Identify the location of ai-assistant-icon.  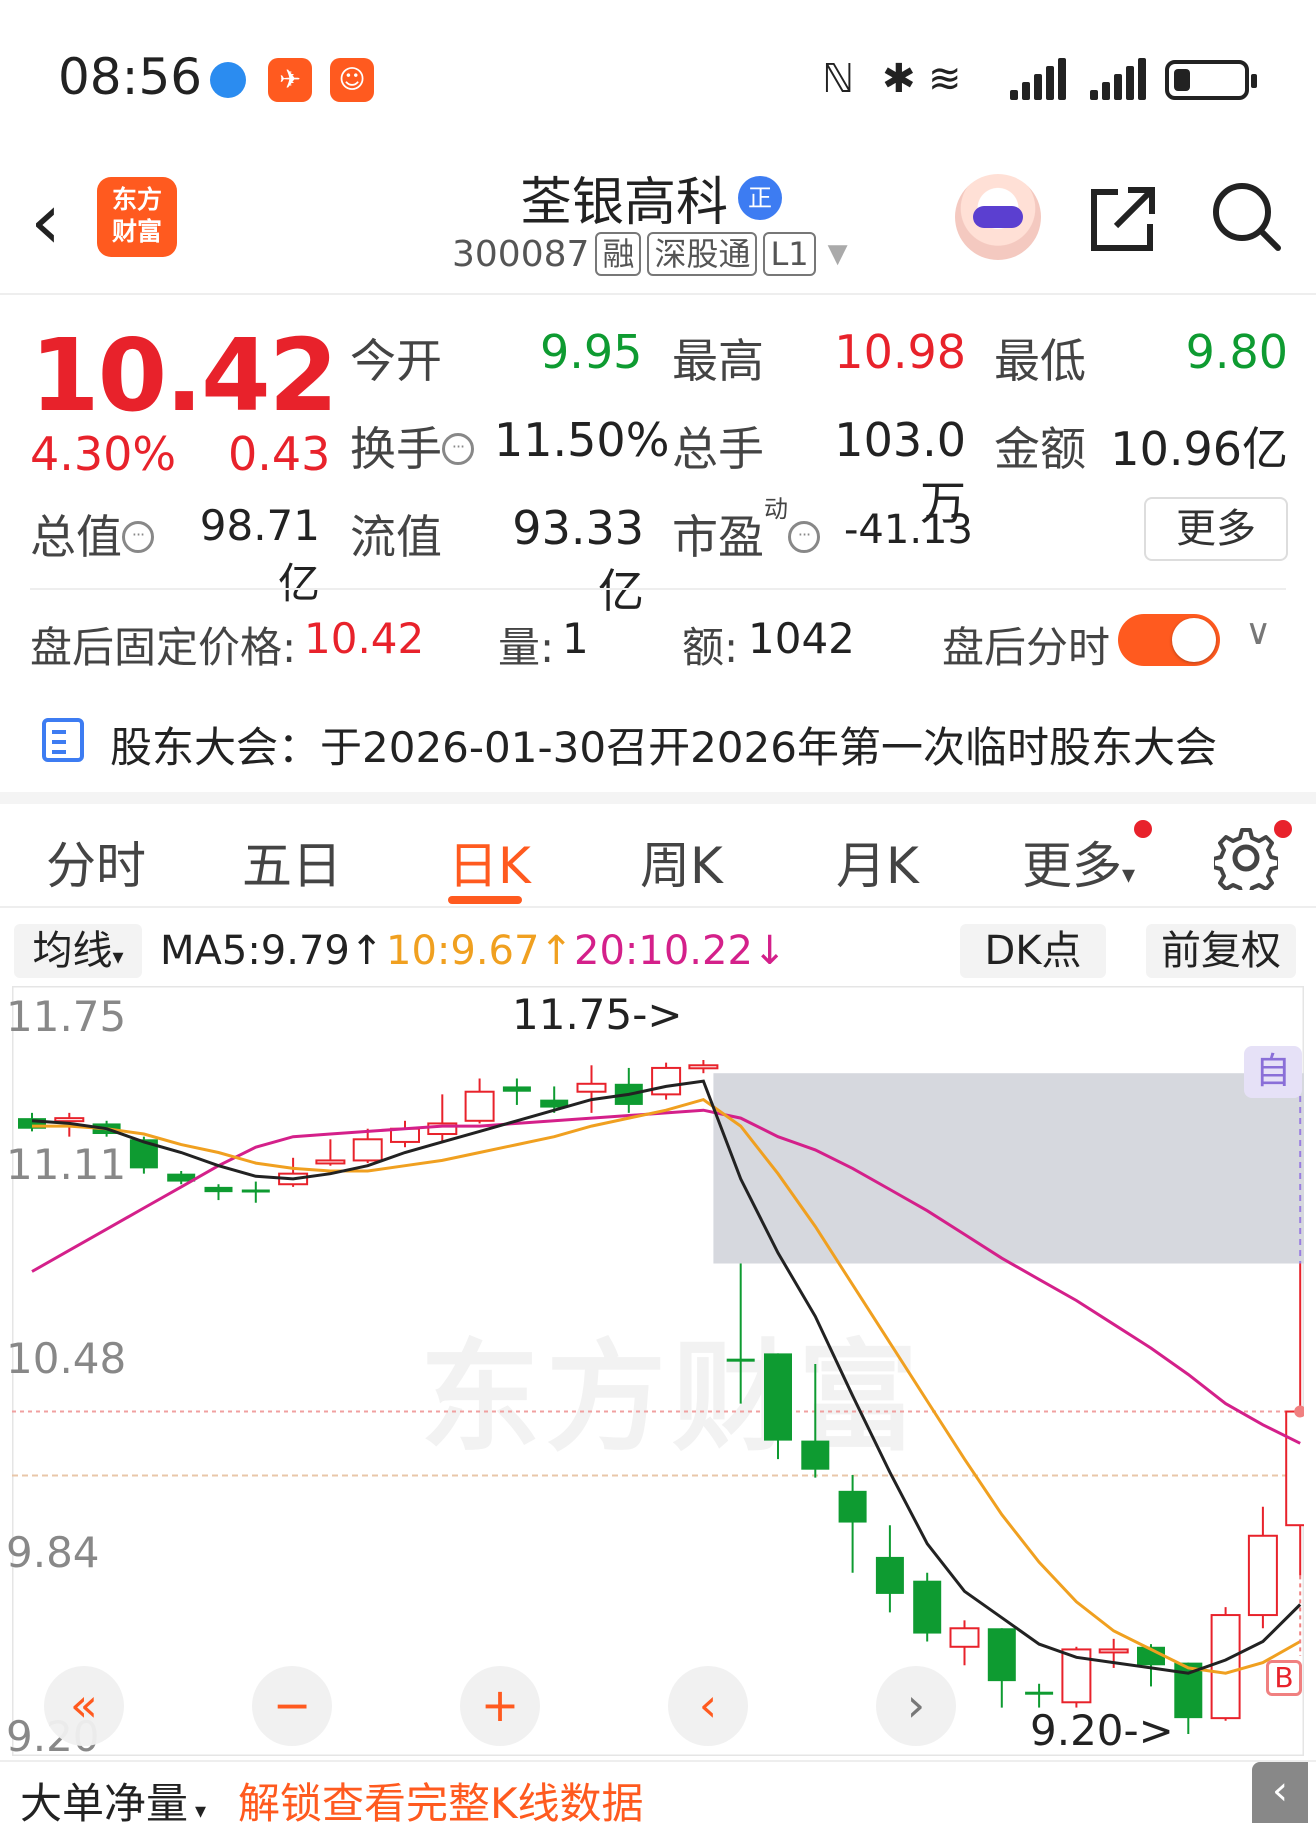
(998, 217).